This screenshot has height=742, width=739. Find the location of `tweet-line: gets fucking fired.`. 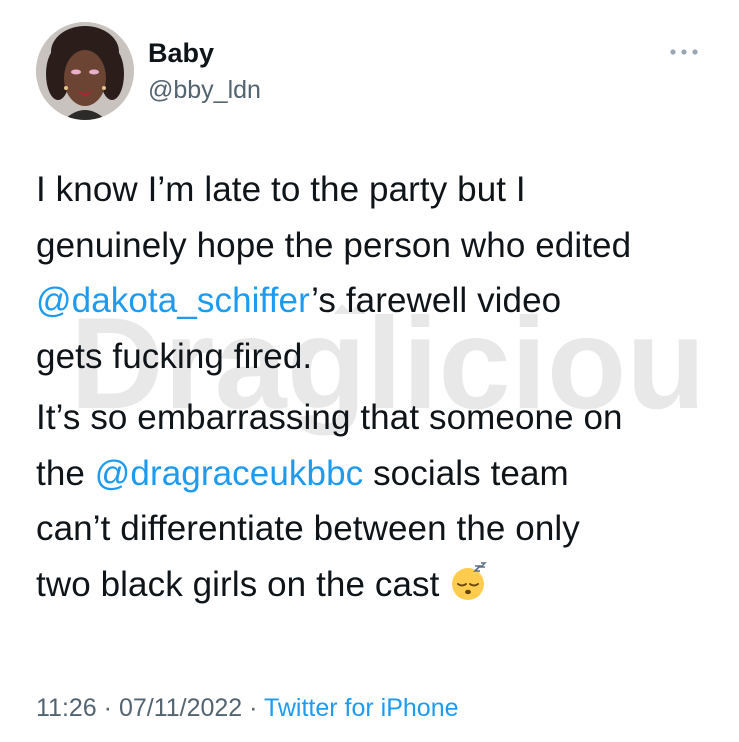

tweet-line: gets fucking fired. is located at coordinates (174, 356).